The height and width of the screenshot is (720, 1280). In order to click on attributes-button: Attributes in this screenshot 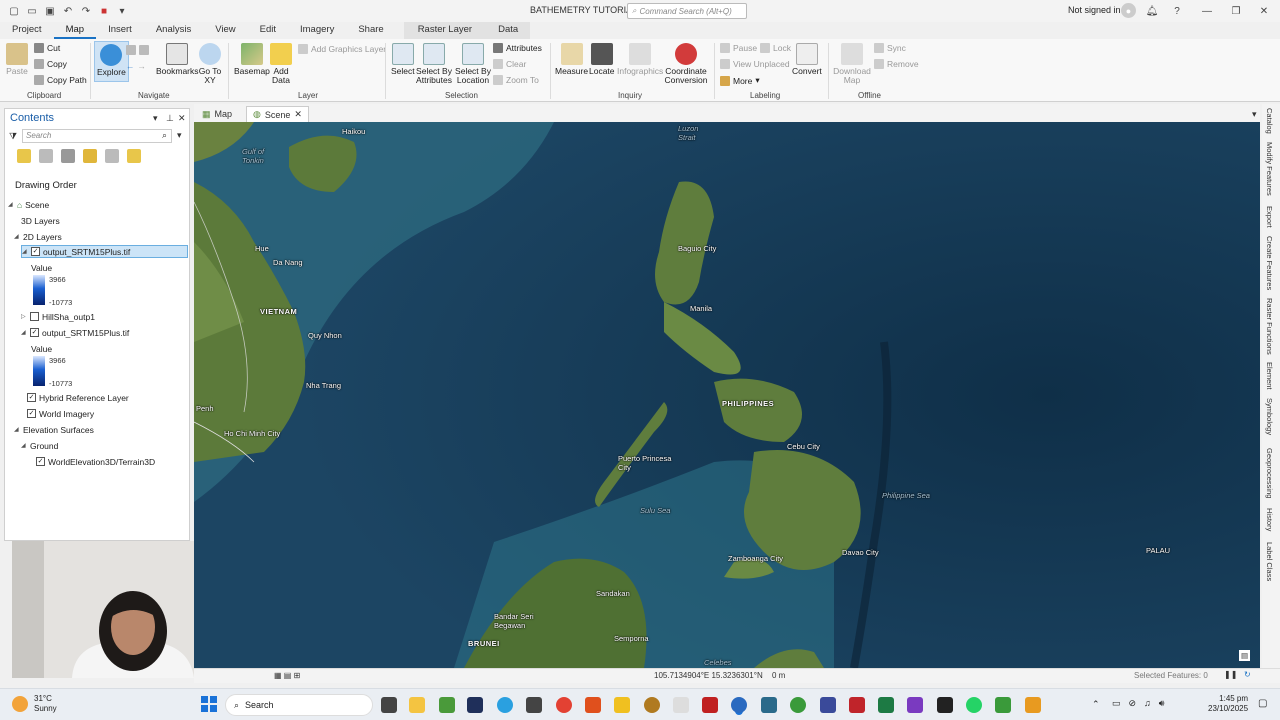, I will do `click(517, 48)`.